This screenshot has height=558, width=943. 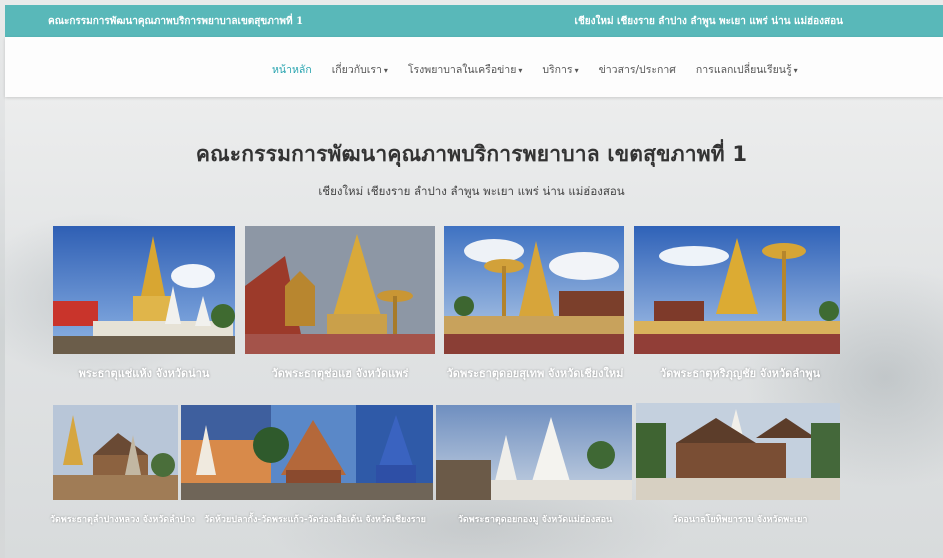 I want to click on nav-label-knowledge: การแลกเปลี่ยนเรียนรู้, so click(x=743, y=70).